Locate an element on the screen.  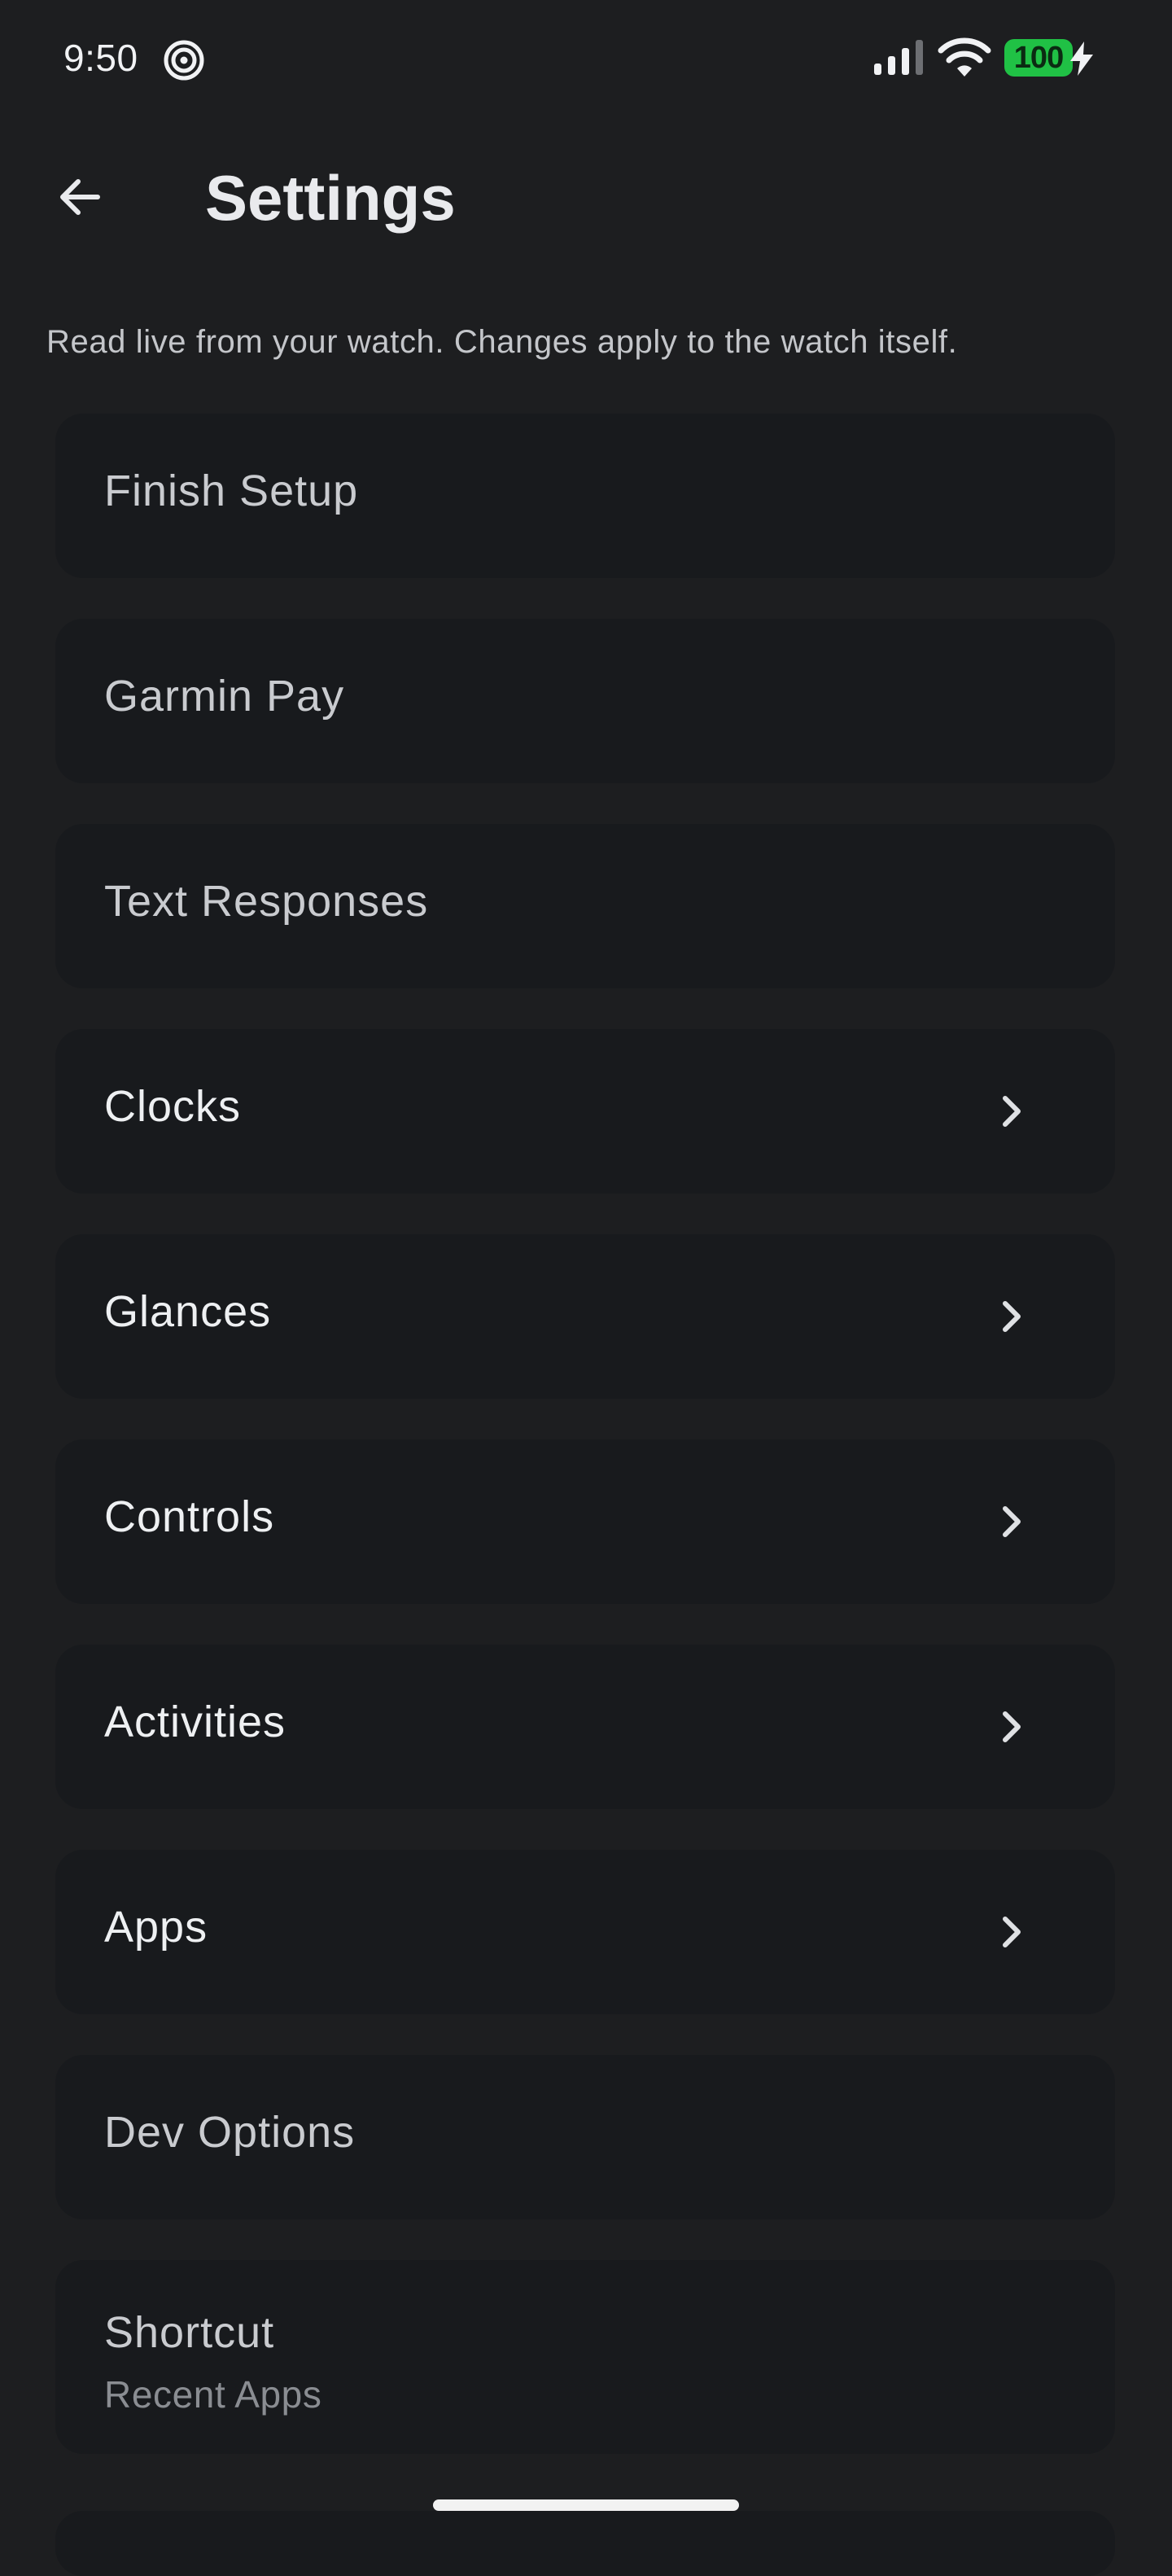
spiral-notification-icon is located at coordinates (184, 60).